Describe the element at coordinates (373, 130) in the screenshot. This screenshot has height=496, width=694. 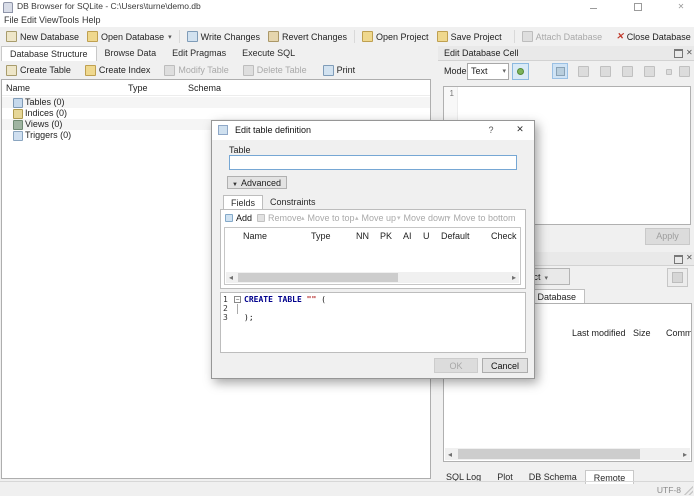
I see `dialog-title-bar: Edit table definition ? ✕` at that location.